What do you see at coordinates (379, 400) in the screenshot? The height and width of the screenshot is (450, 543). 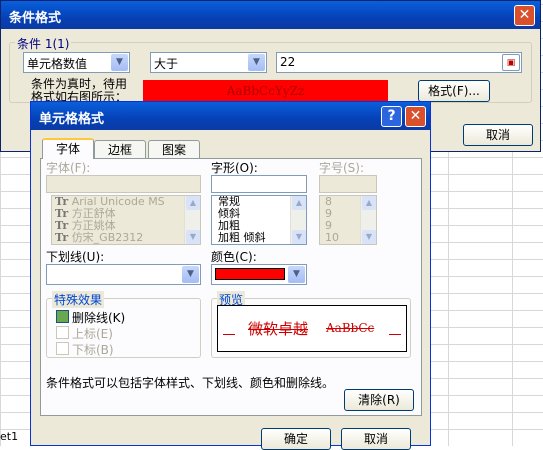 I see `clear-button: 清除(R)` at bounding box center [379, 400].